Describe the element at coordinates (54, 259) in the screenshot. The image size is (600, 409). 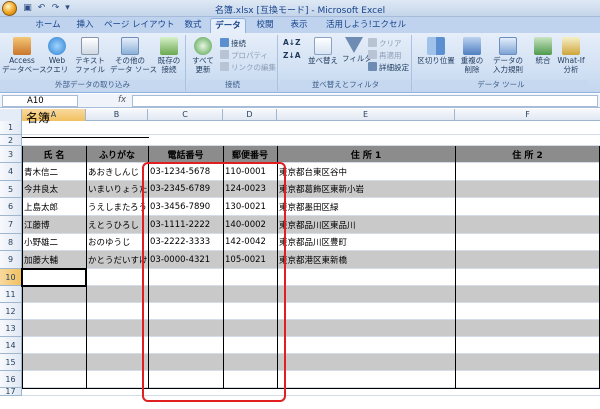
I see `table-cell: 加藤大輔` at that location.